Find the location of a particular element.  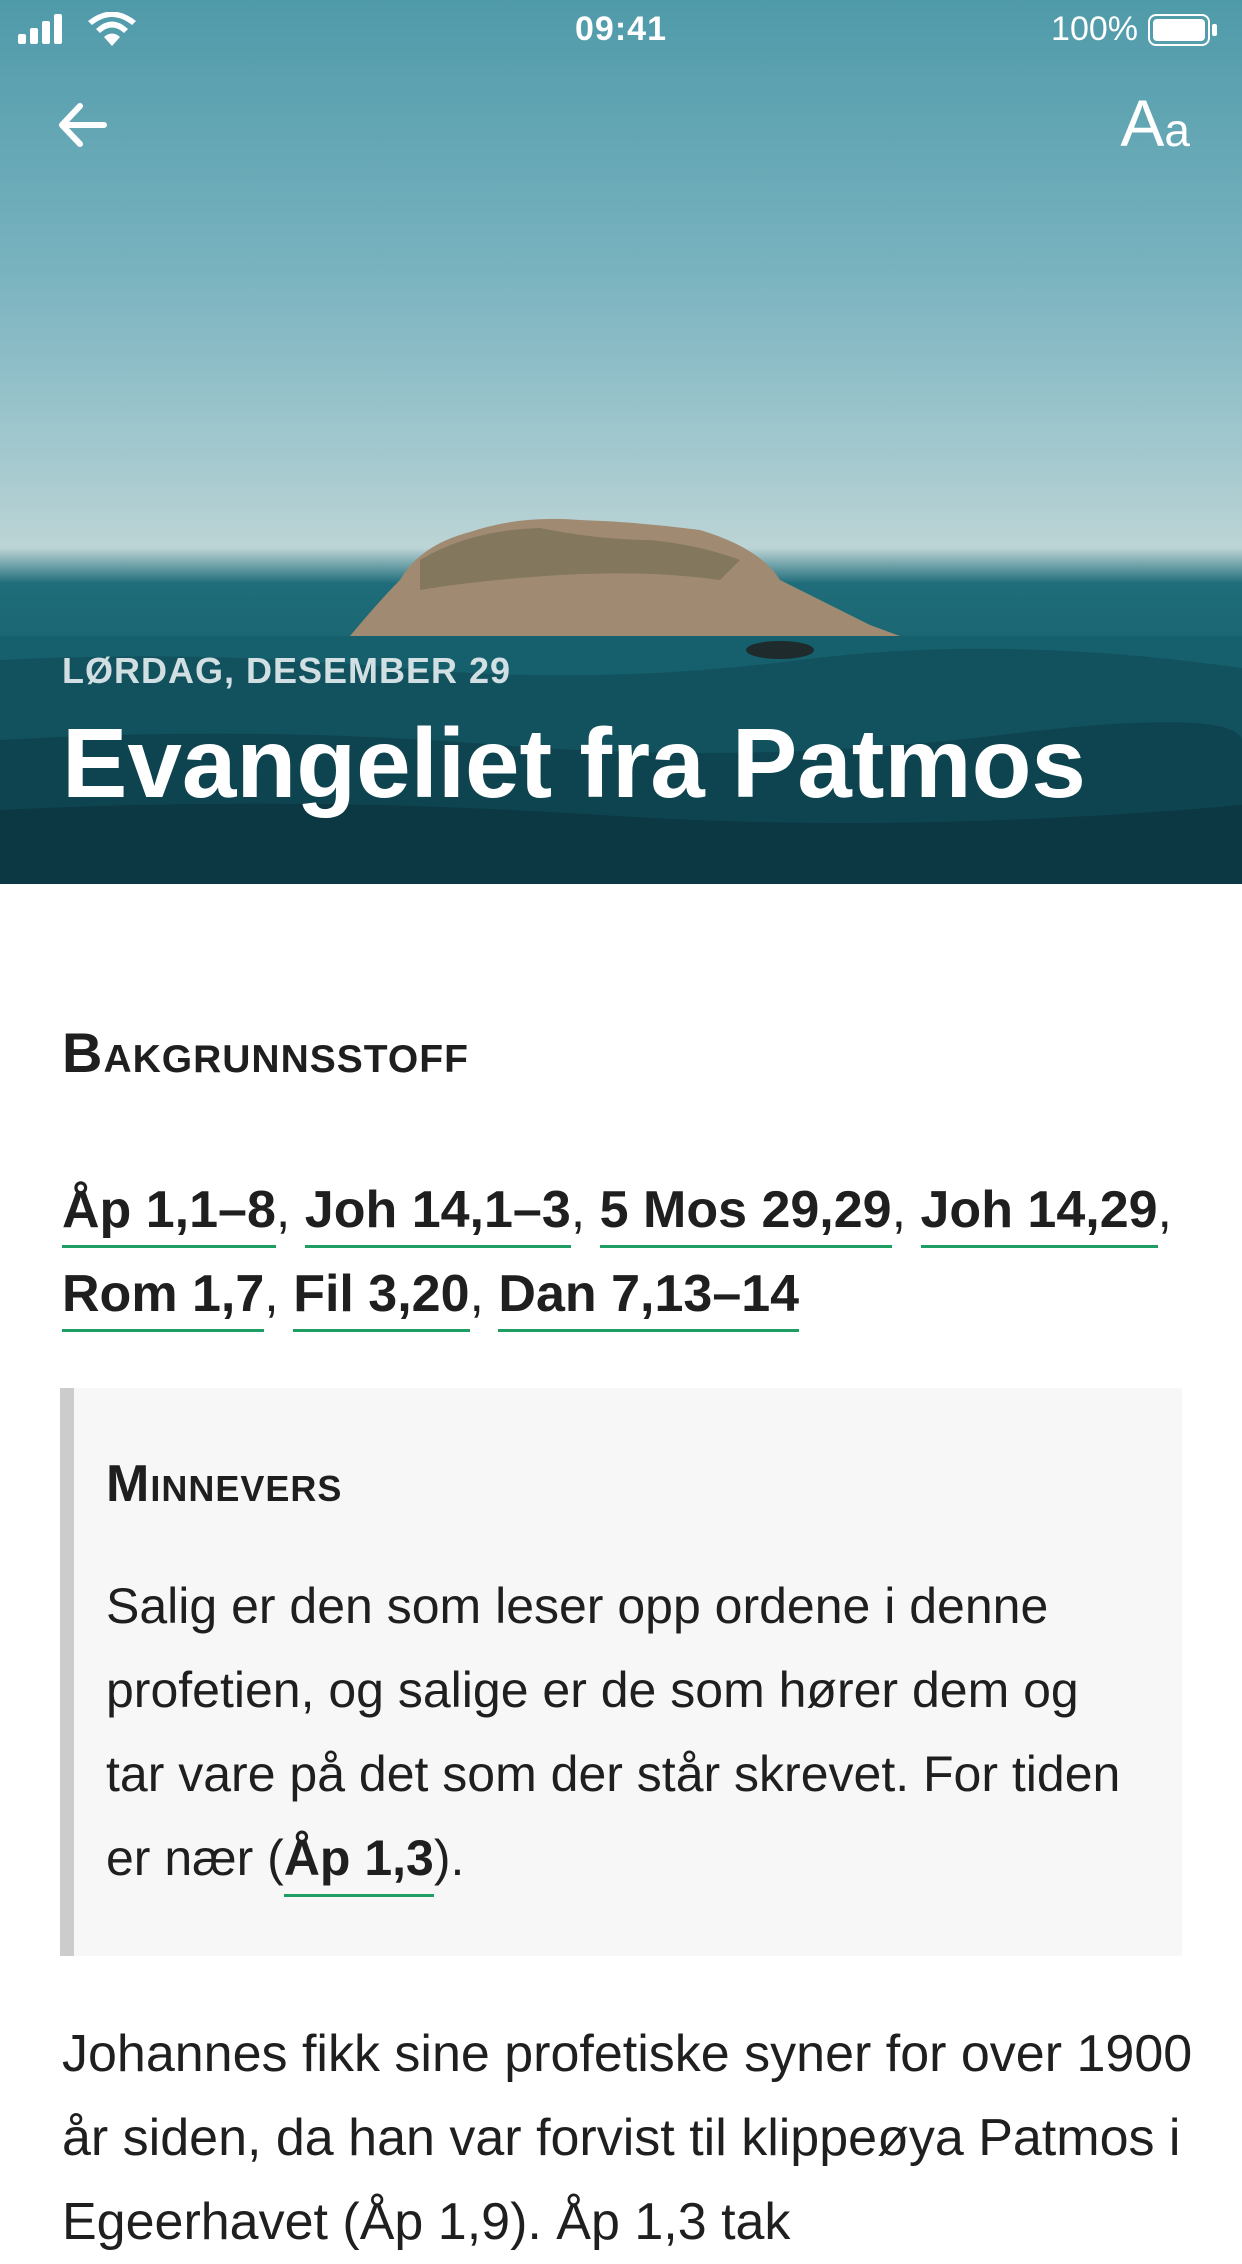

font-size-button: Aa is located at coordinates (1155, 126).